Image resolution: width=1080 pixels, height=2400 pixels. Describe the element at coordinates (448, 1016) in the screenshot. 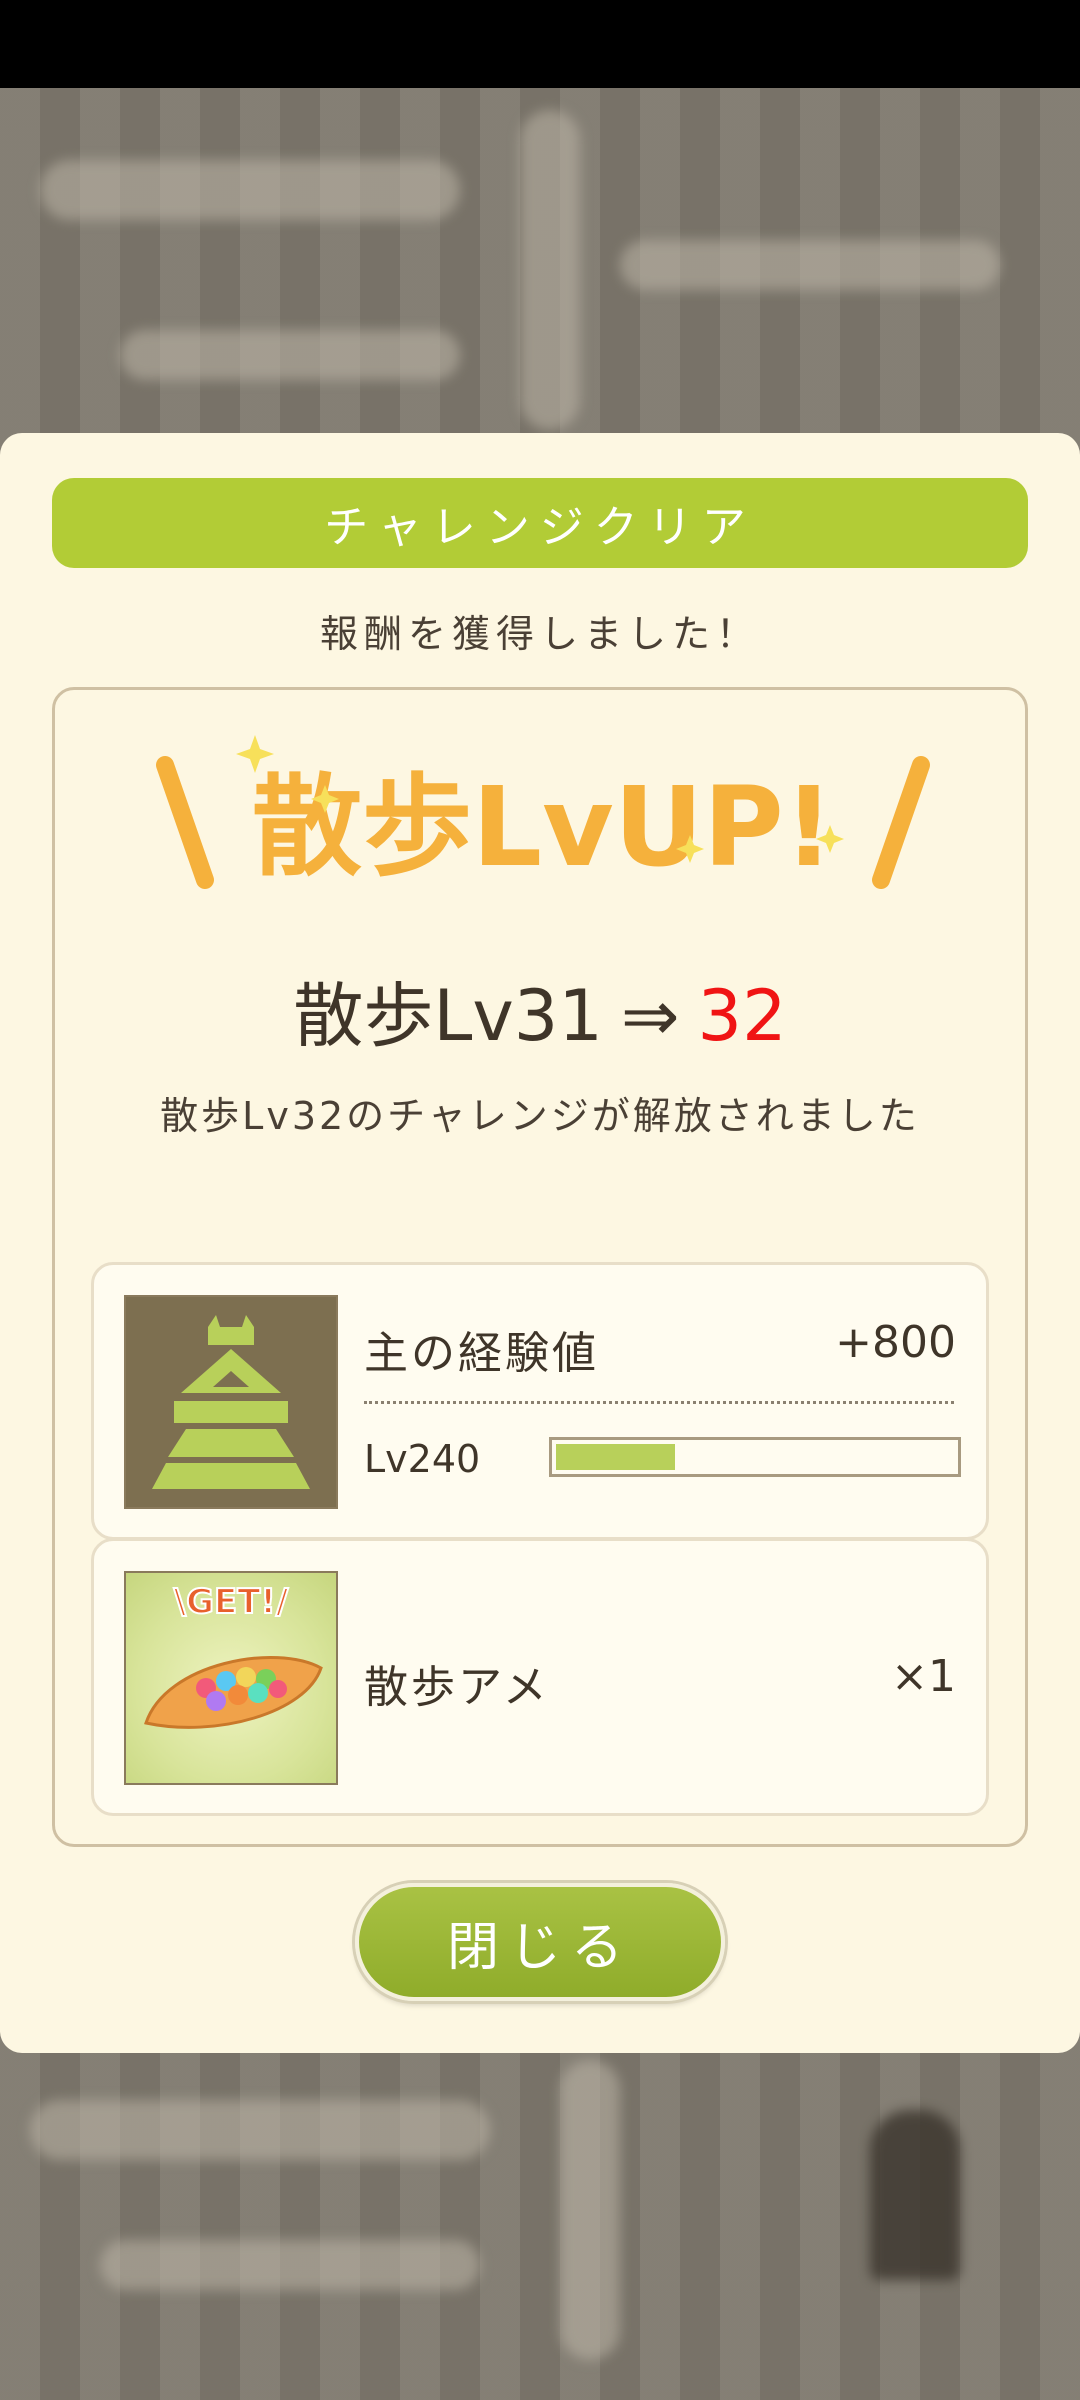

I see `old-level: 散歩Lv31` at that location.